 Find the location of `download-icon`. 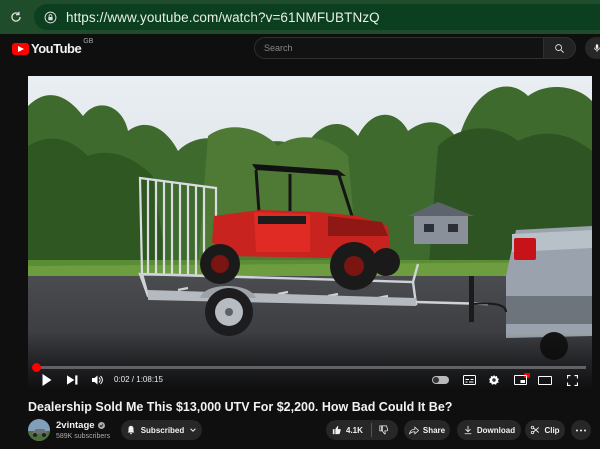

download-icon is located at coordinates (468, 430).